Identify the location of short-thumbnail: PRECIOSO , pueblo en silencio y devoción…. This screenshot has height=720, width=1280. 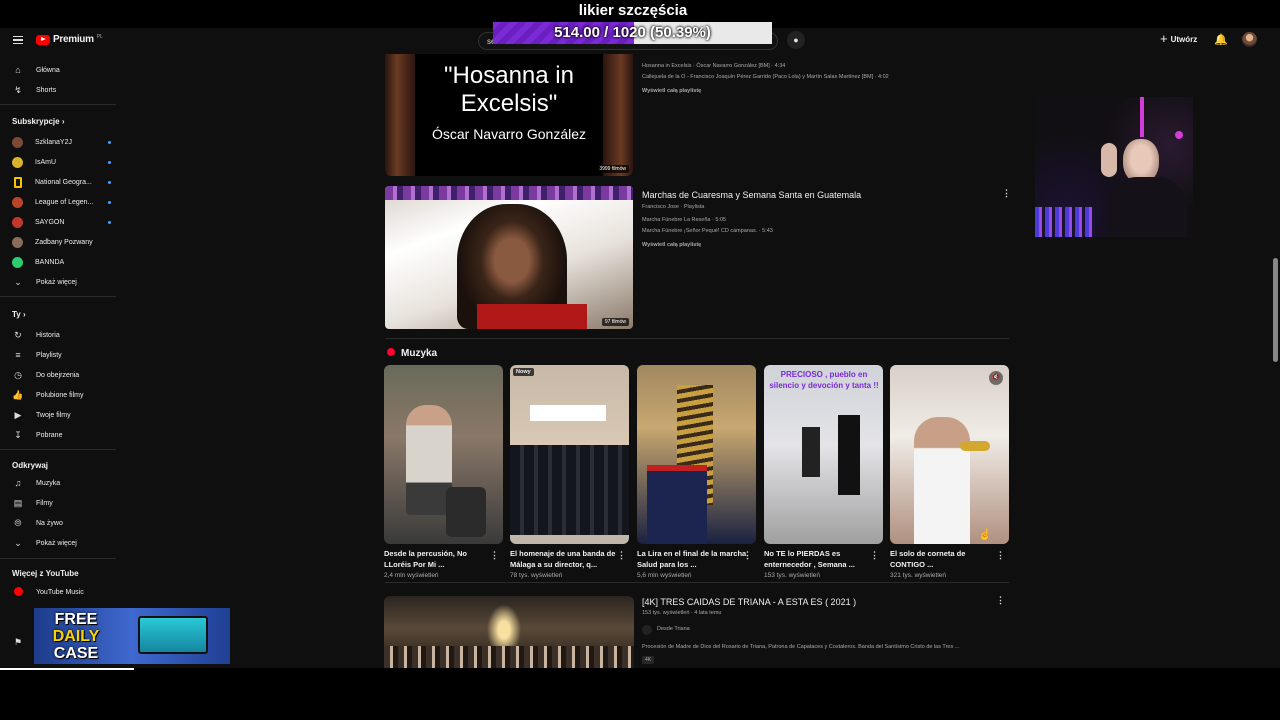
(823, 454).